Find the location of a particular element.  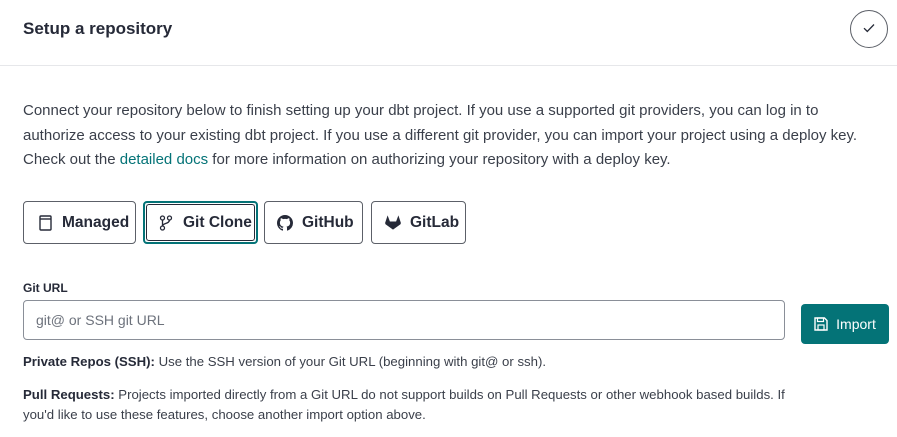

import-button: Import is located at coordinates (845, 324).